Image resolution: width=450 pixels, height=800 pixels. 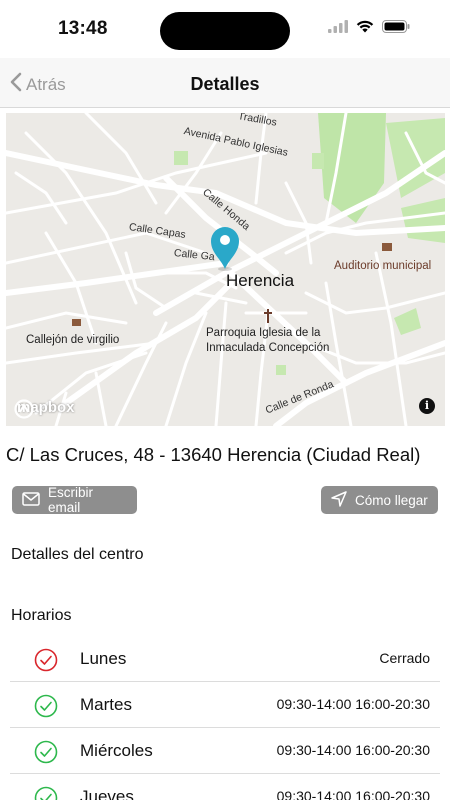 I want to click on status-time: 13:48, so click(x=83, y=28).